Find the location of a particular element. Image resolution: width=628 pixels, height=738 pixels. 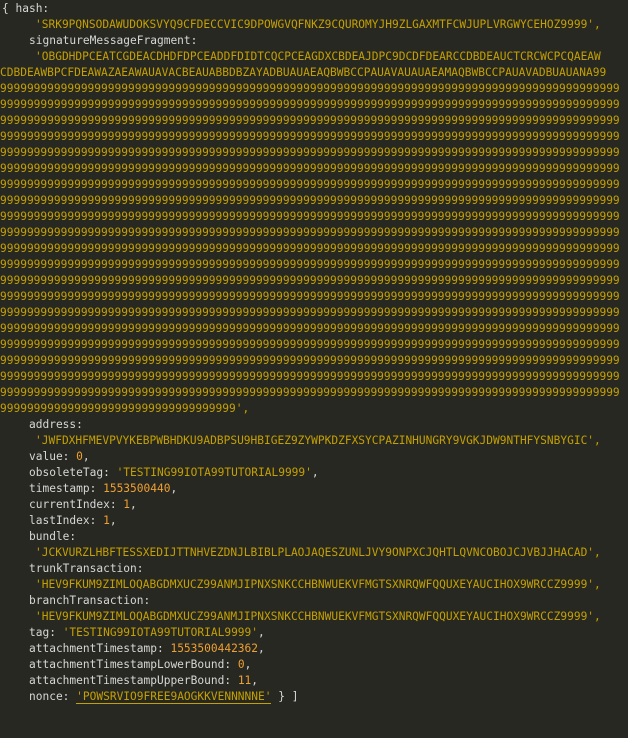

field-line: lastIndex: 1, is located at coordinates (314, 521).